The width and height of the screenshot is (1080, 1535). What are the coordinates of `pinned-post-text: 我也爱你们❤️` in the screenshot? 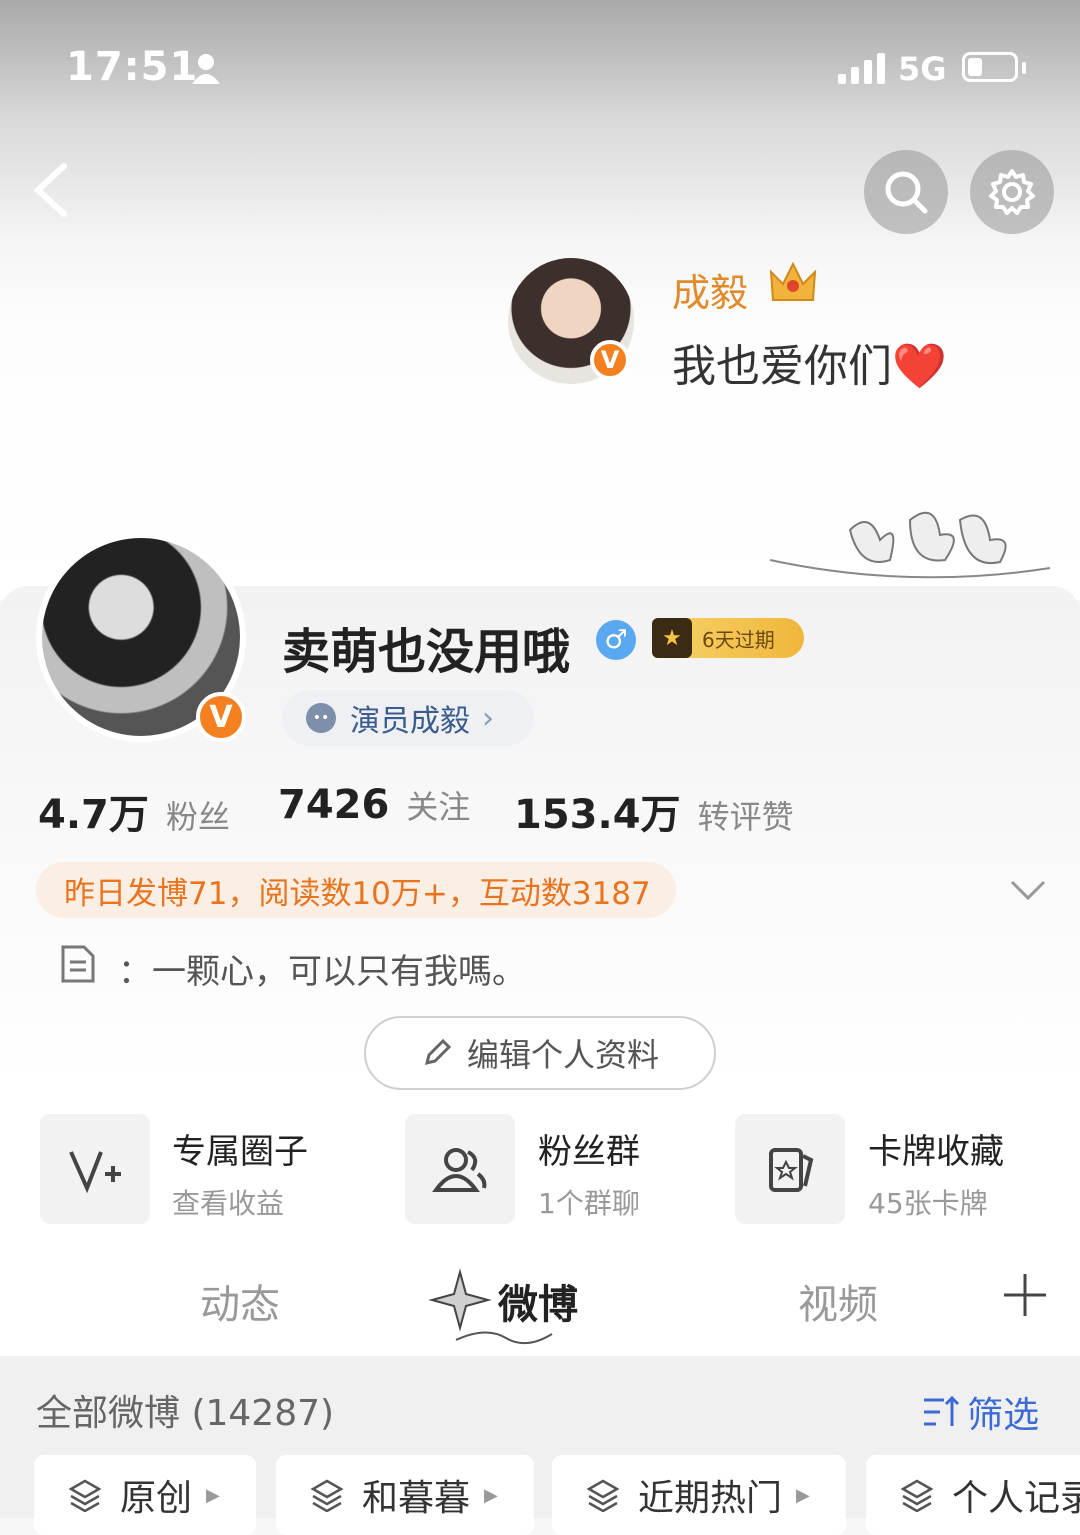 It's located at (809, 362).